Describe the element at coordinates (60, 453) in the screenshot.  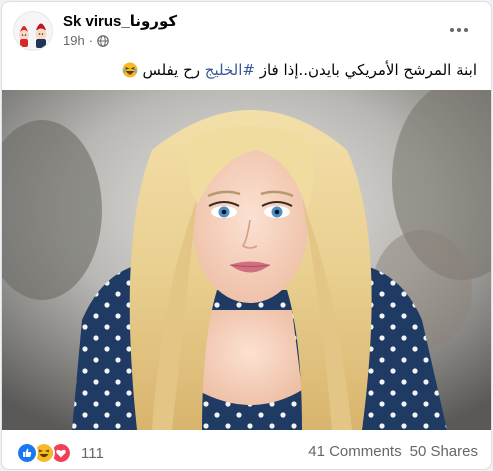
I see `reactions-summary: 111` at that location.